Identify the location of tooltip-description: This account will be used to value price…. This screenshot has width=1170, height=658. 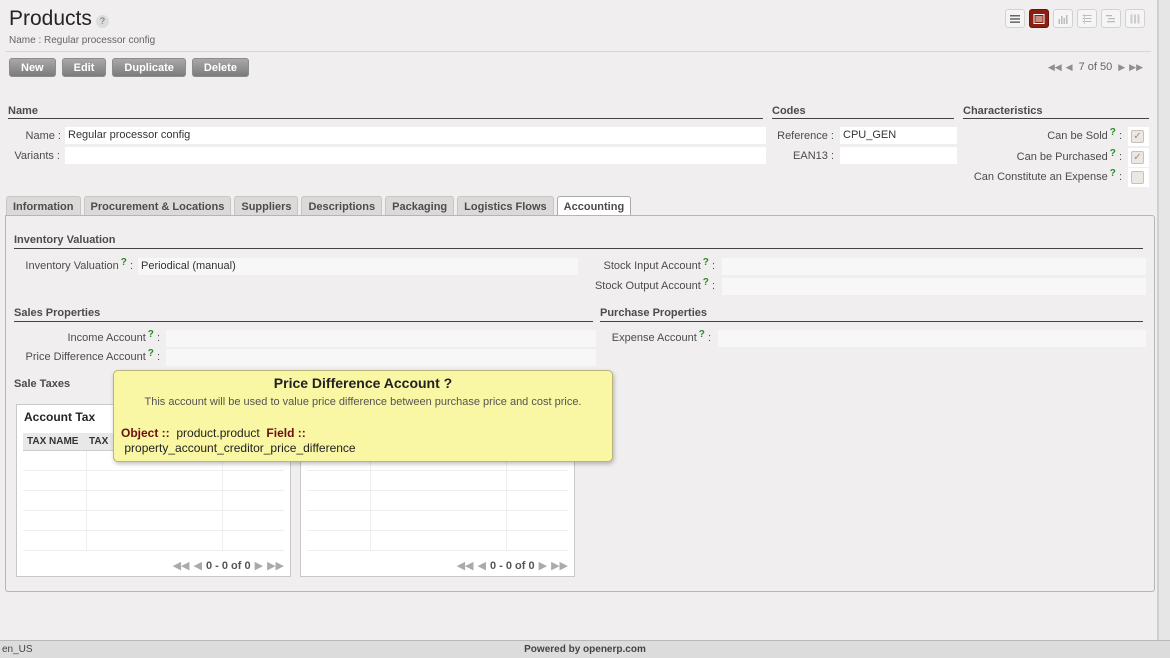
(363, 402).